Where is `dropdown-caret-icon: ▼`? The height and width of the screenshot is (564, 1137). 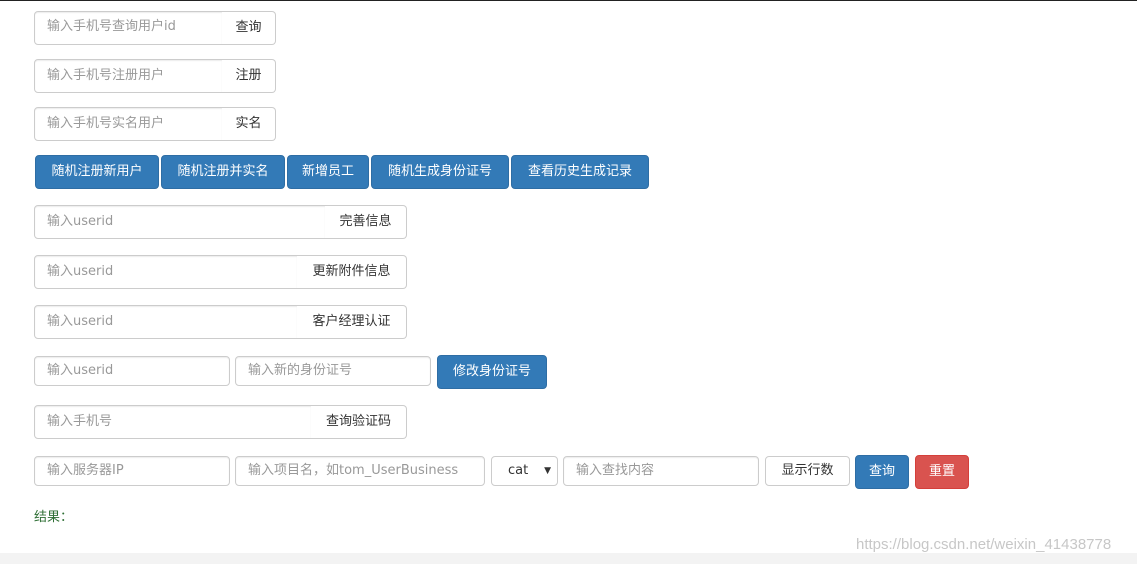 dropdown-caret-icon: ▼ is located at coordinates (547, 471).